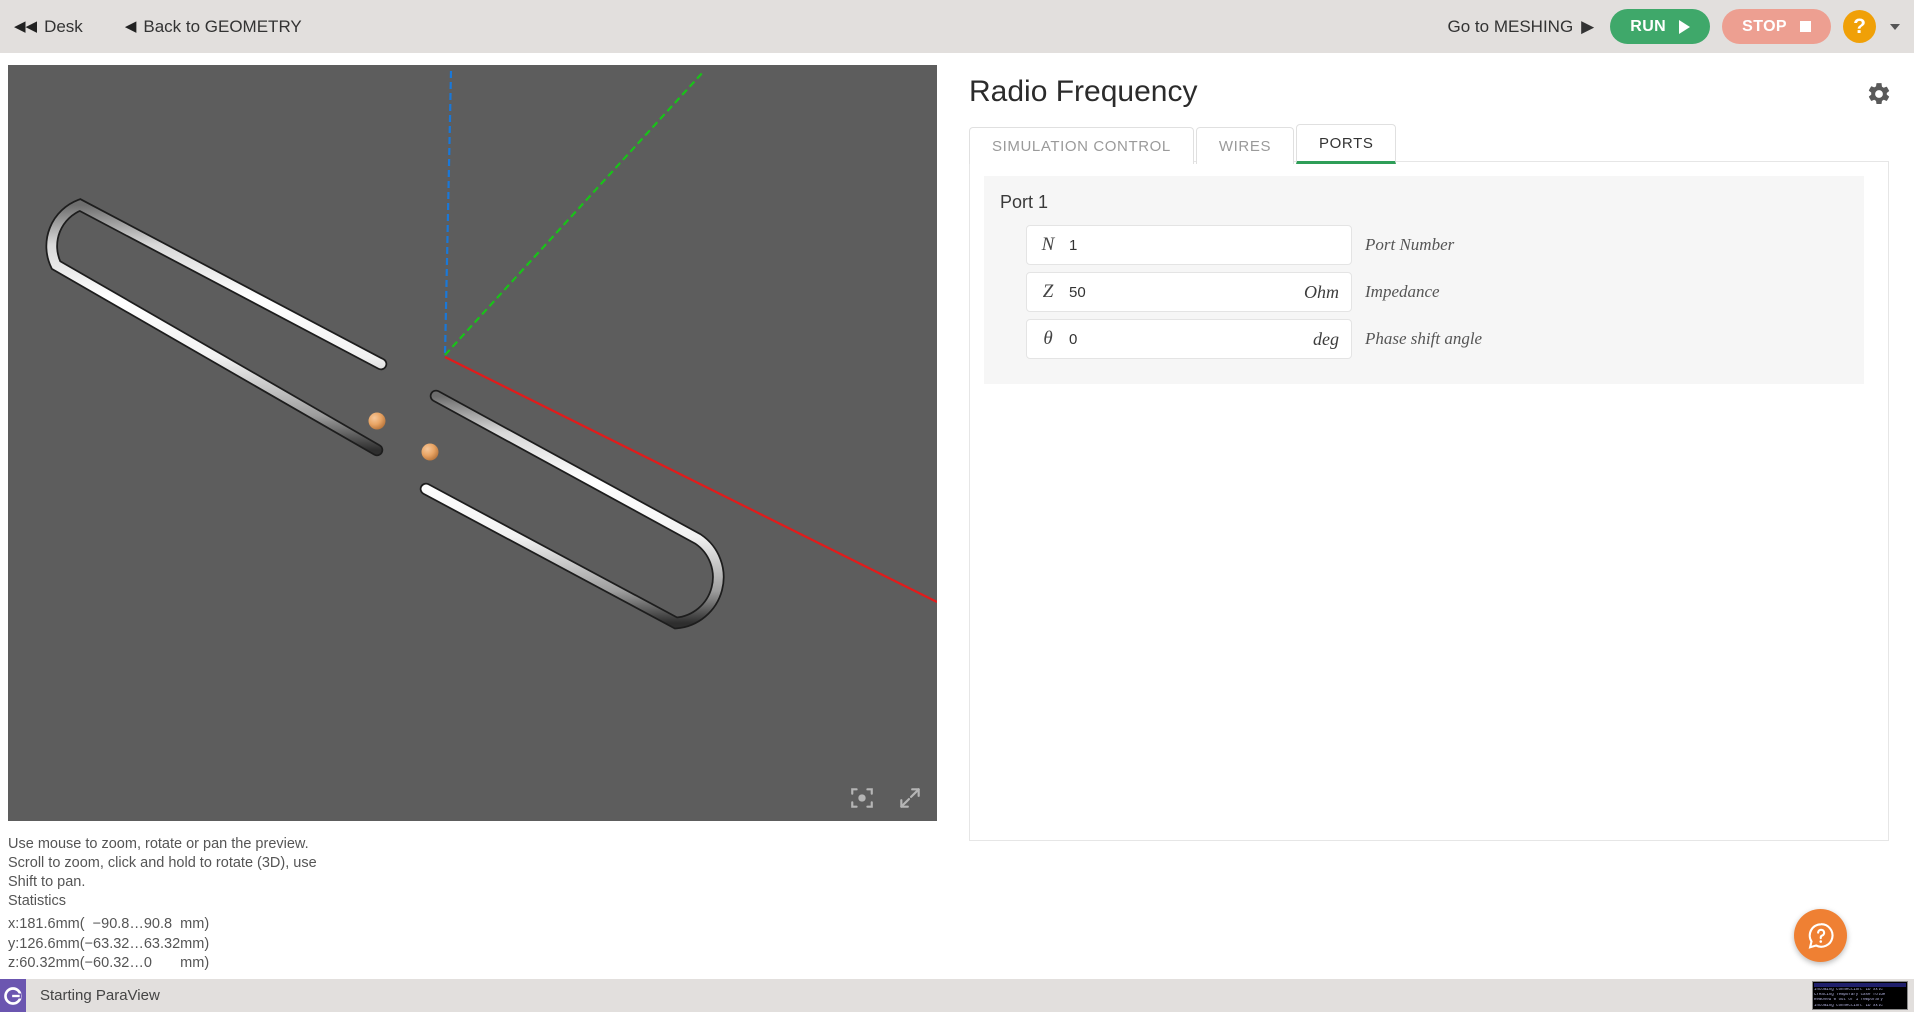 The width and height of the screenshot is (1914, 1012). What do you see at coordinates (37, 943) in the screenshot?
I see `stat-size: 126.6` at bounding box center [37, 943].